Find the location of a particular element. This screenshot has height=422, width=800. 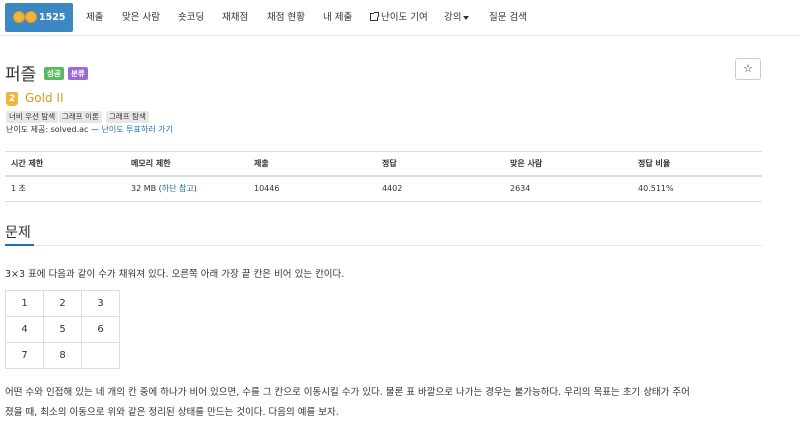

grid-cell: 3 is located at coordinates (100, 303).